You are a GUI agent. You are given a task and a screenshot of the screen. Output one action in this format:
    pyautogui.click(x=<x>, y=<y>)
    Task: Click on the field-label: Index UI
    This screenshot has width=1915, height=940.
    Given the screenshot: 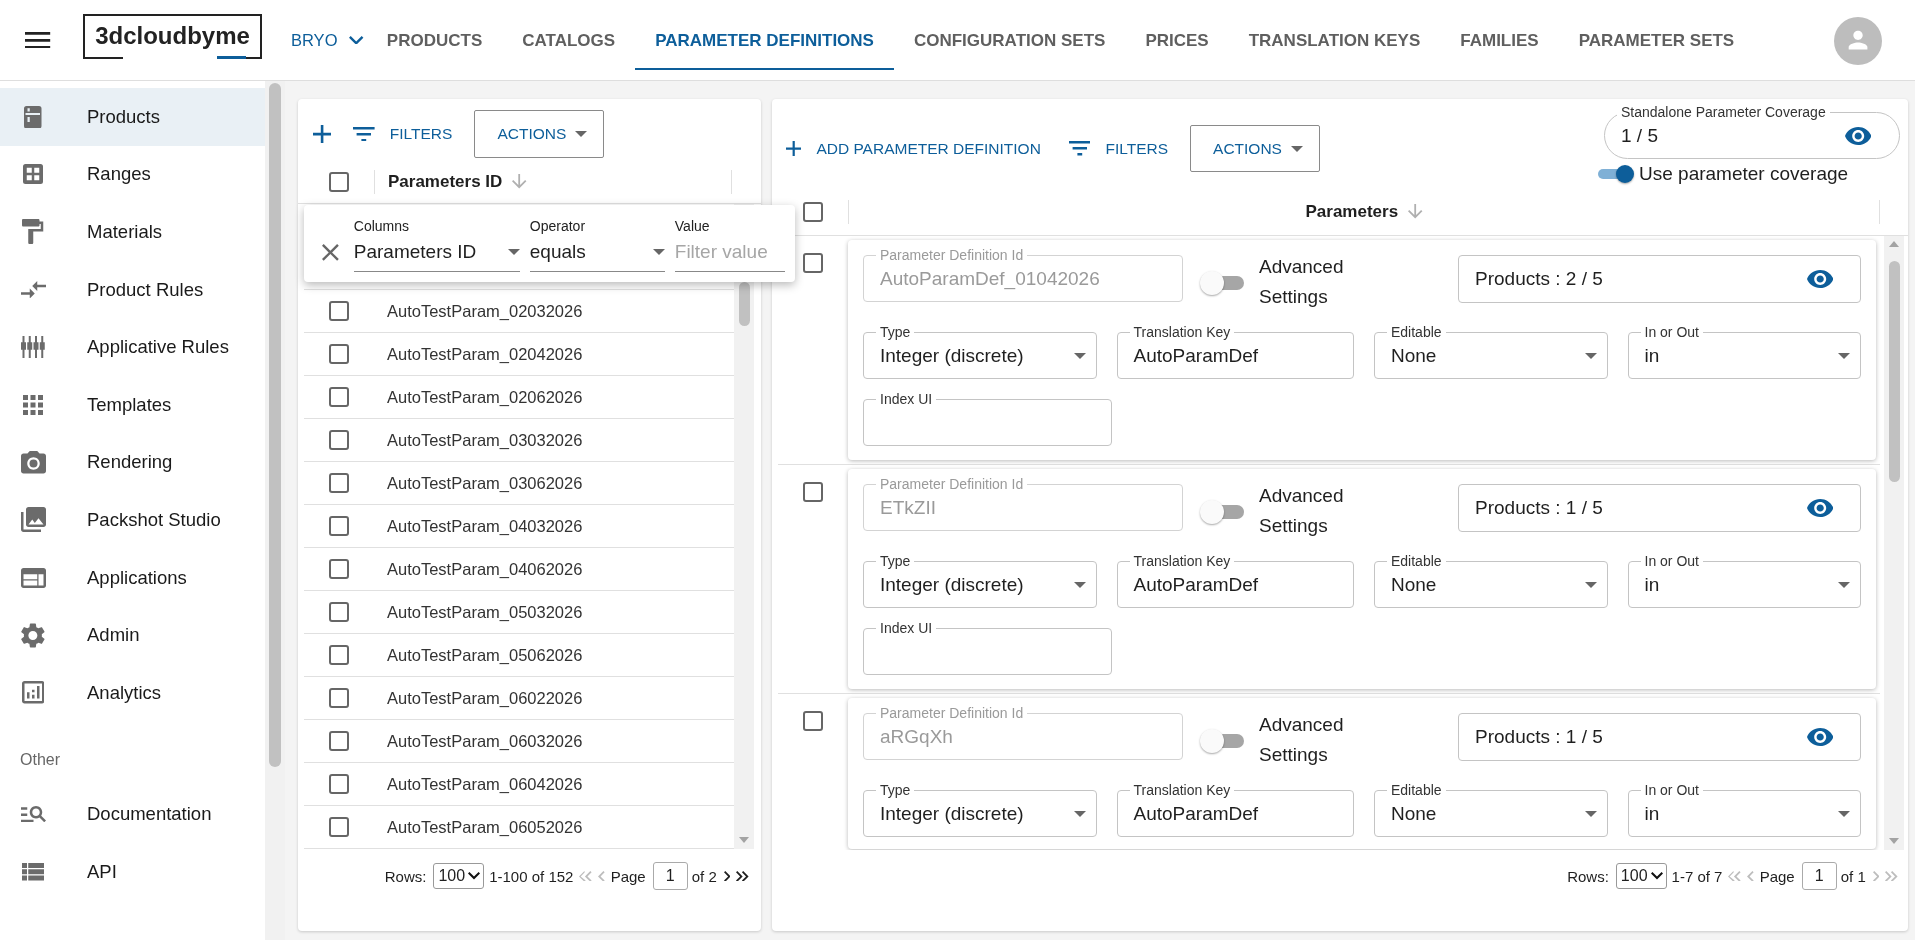 What is the action you would take?
    pyautogui.click(x=906, y=628)
    